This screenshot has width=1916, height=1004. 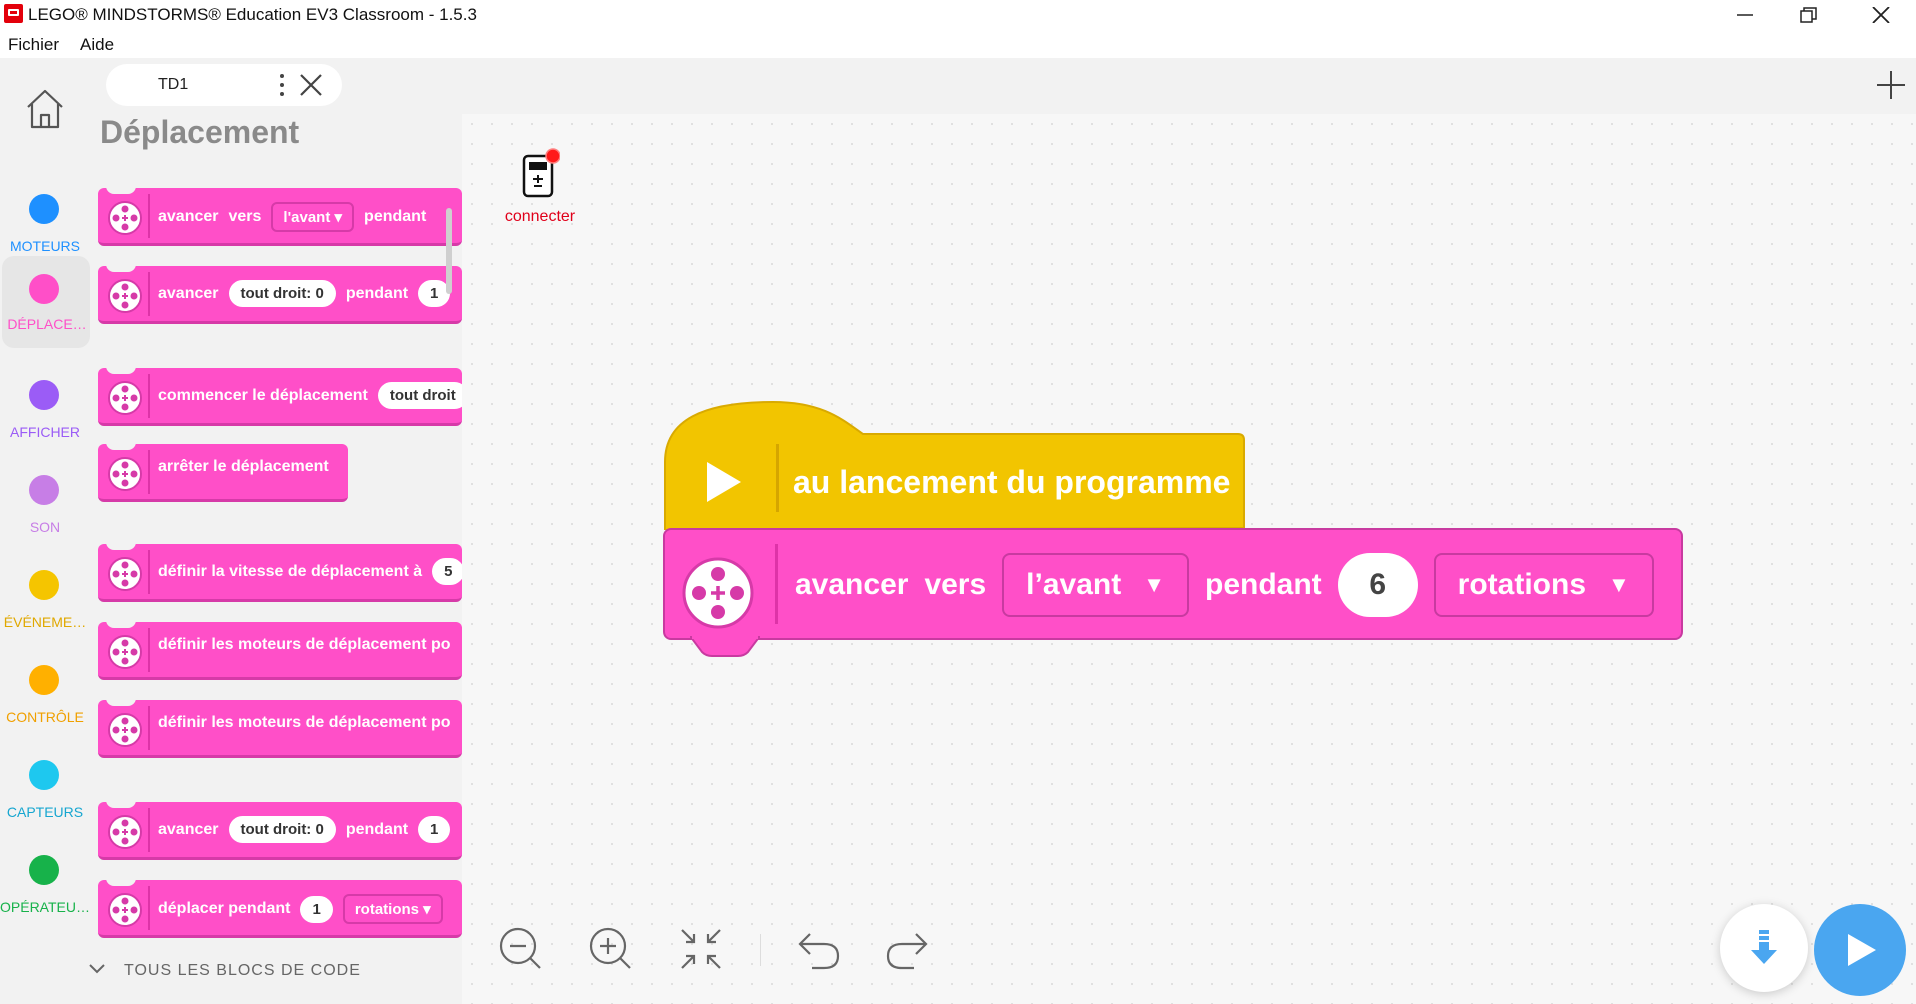 I want to click on undo-icon, so click(x=819, y=949).